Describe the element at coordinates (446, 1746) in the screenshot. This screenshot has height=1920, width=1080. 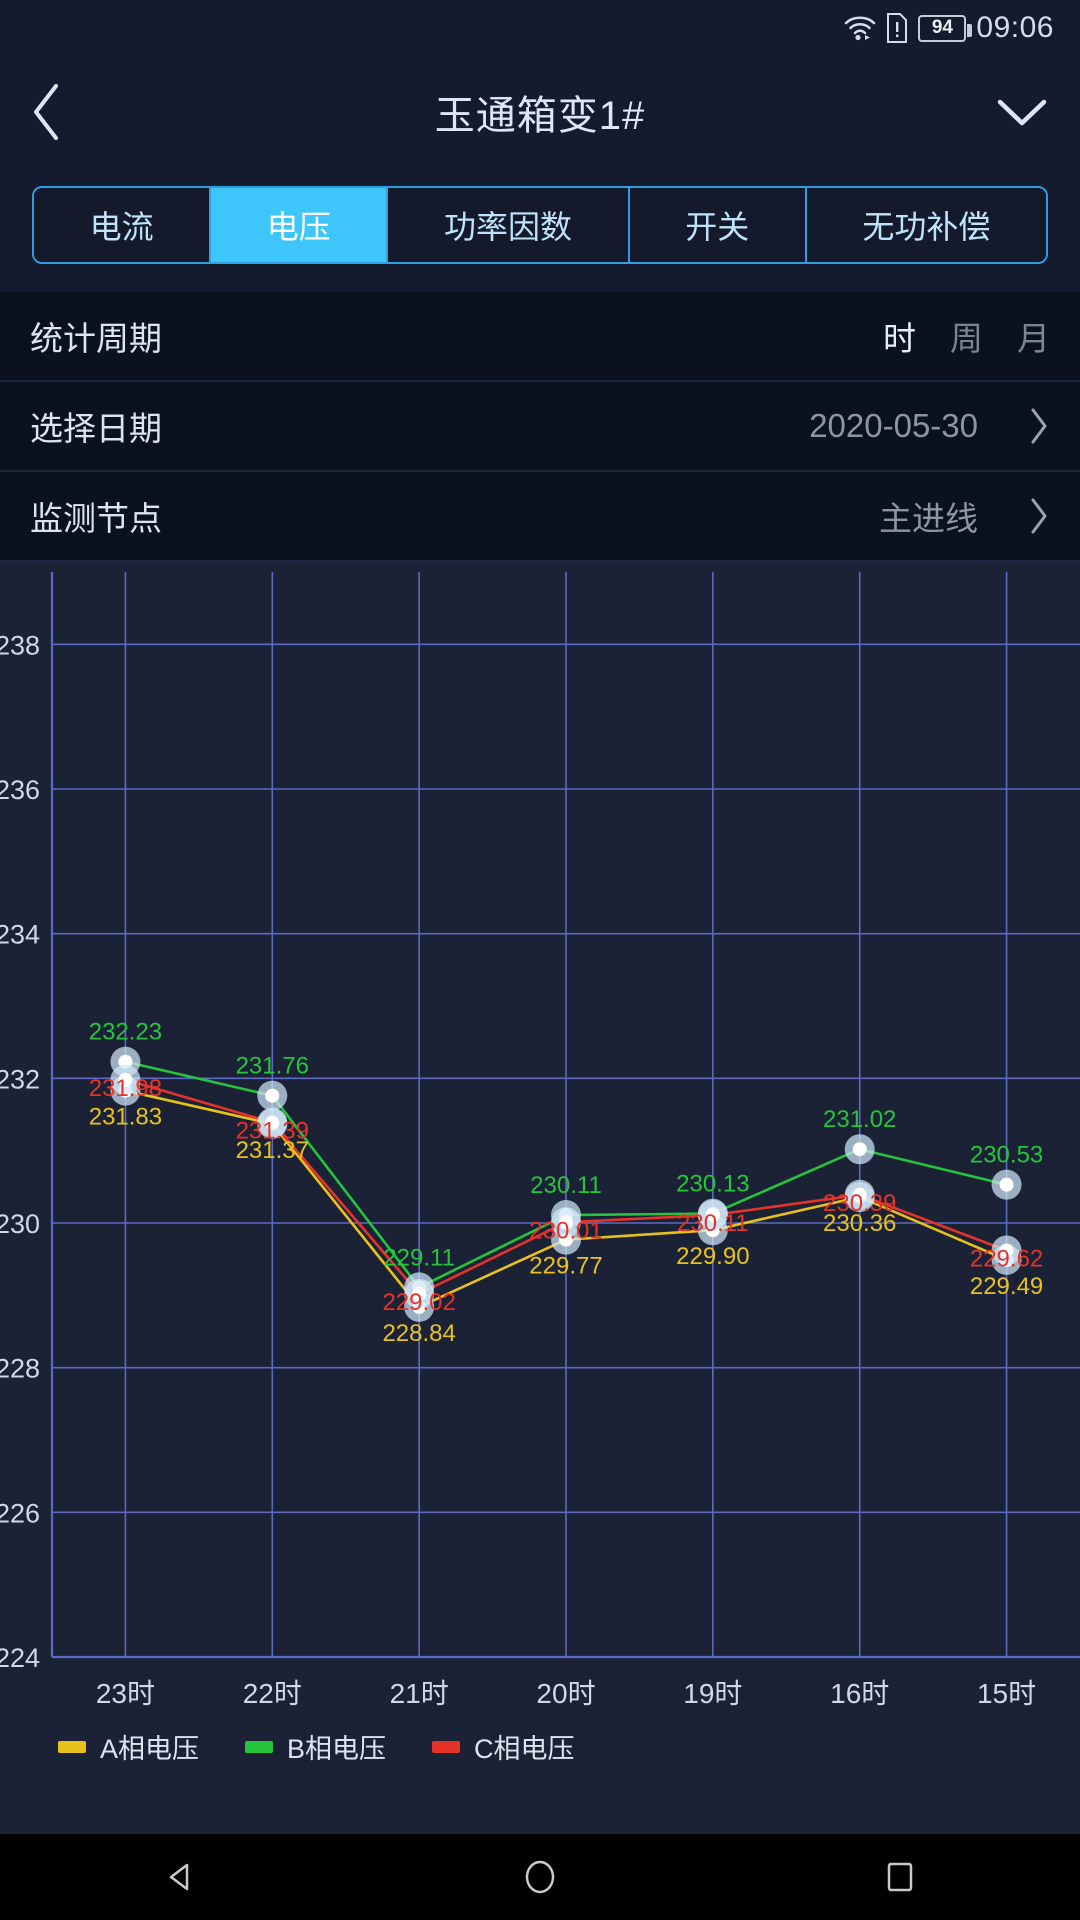
I see `legend-swatch-c` at that location.